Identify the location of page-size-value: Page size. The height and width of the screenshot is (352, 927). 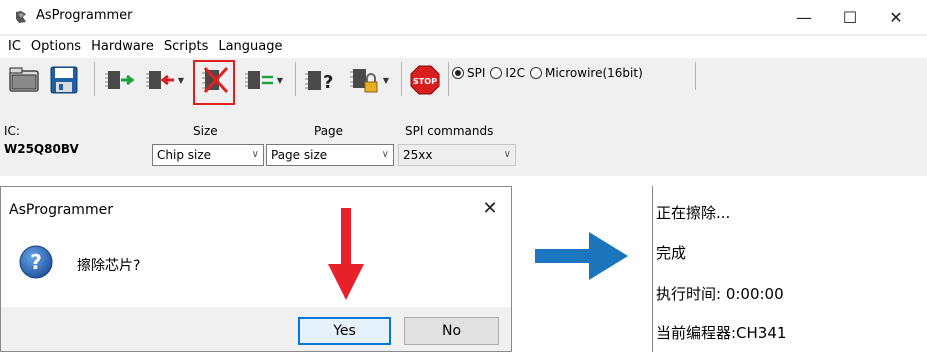
(299, 155).